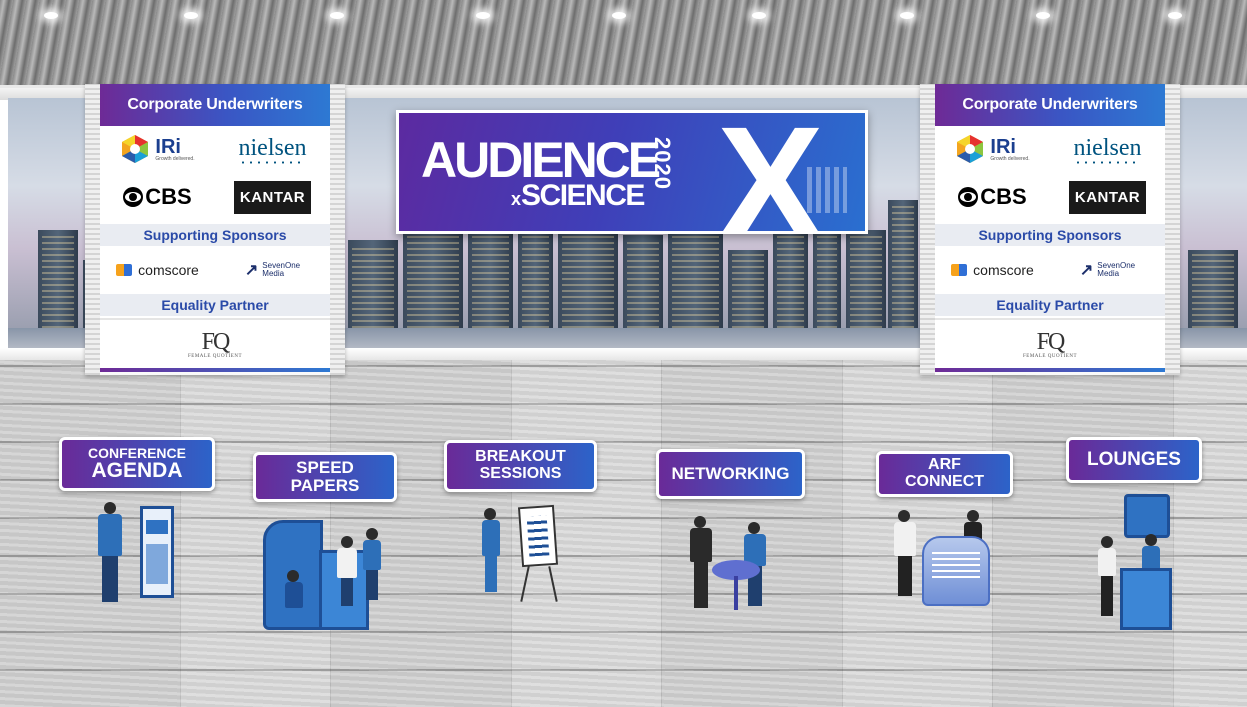 Image resolution: width=1247 pixels, height=707 pixels. I want to click on lounges-sign: LOUNGES, so click(1134, 460).